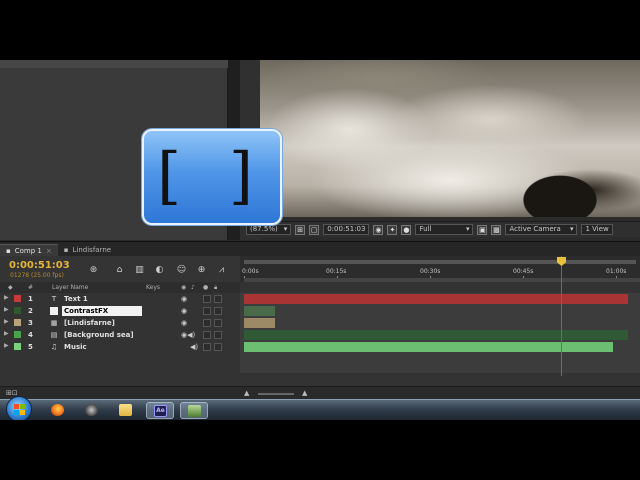  Describe the element at coordinates (30, 323) in the screenshot. I see `layer-number: 3` at that location.